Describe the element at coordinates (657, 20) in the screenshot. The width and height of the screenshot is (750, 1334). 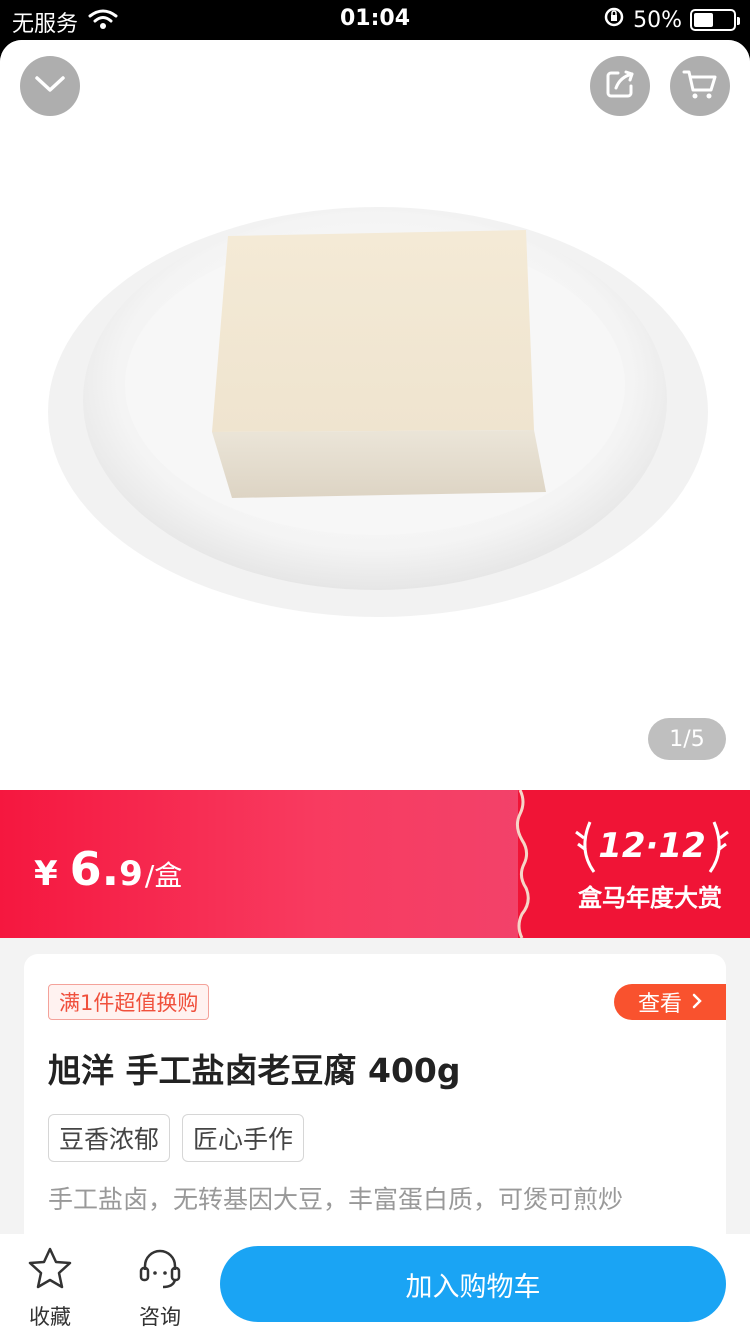
I see `battery-percent: 50%` at that location.